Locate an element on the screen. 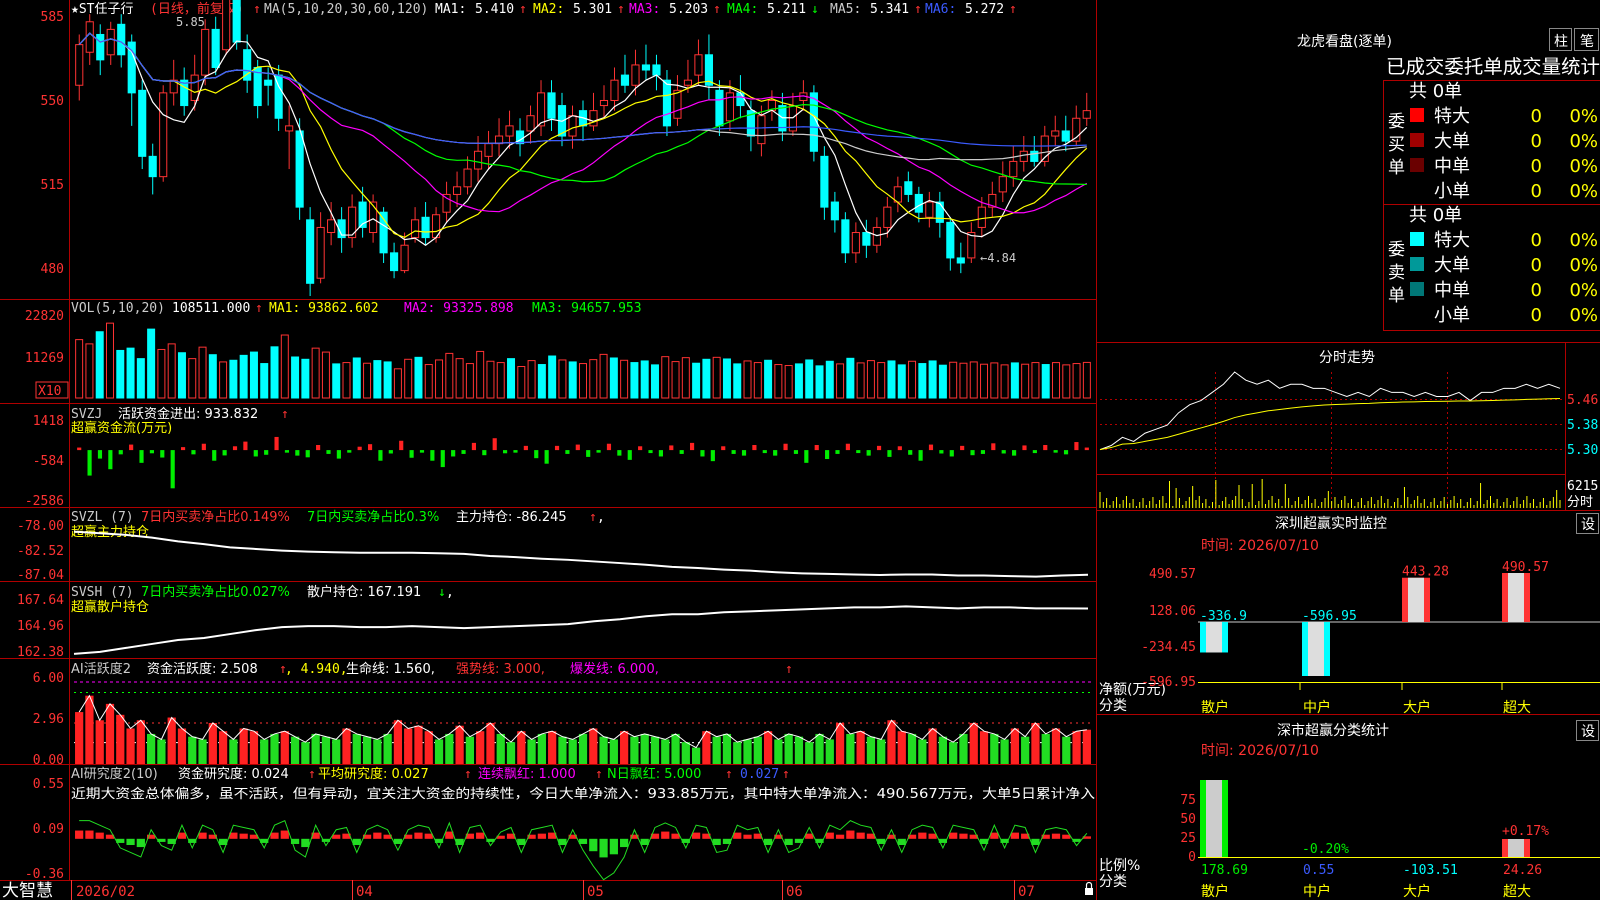 This screenshot has height=900, width=1600. vol-unit: X10 is located at coordinates (49, 391).